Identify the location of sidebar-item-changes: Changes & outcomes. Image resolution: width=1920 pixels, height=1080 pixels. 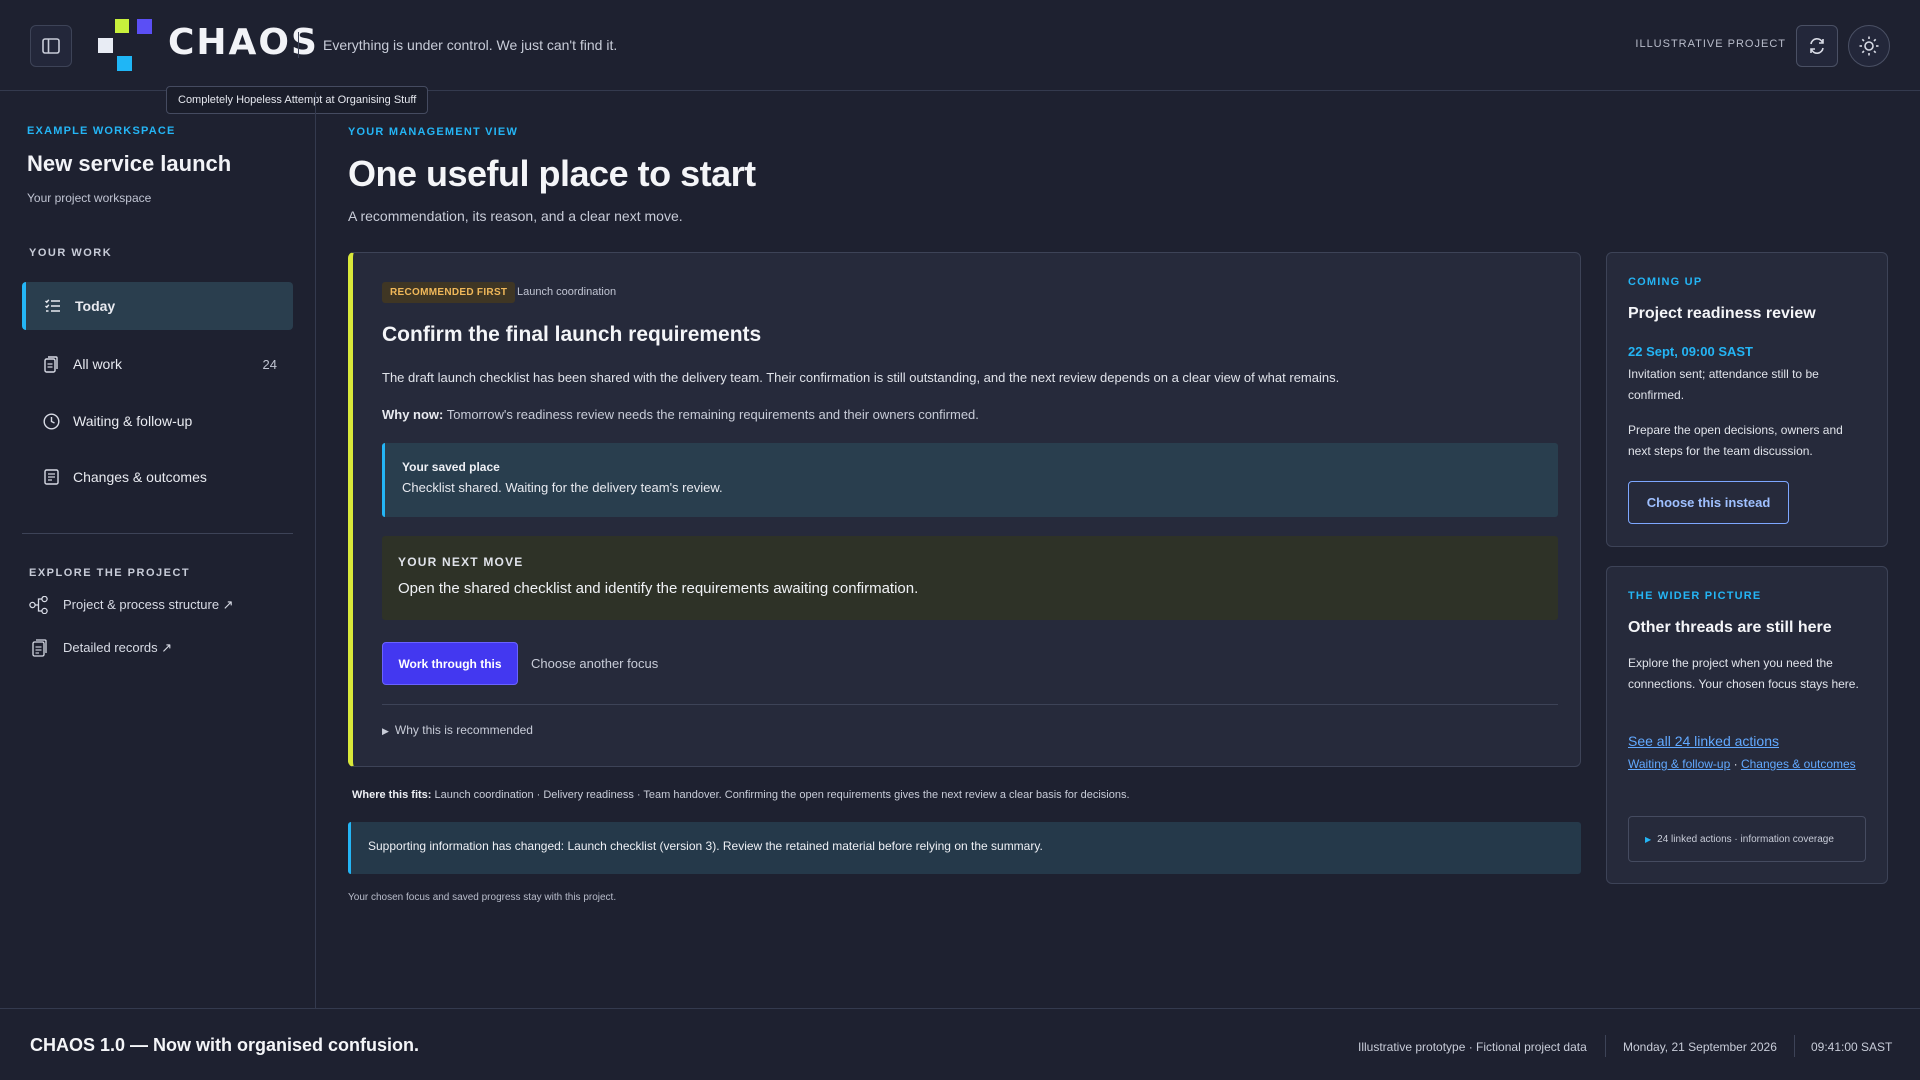
(157, 477).